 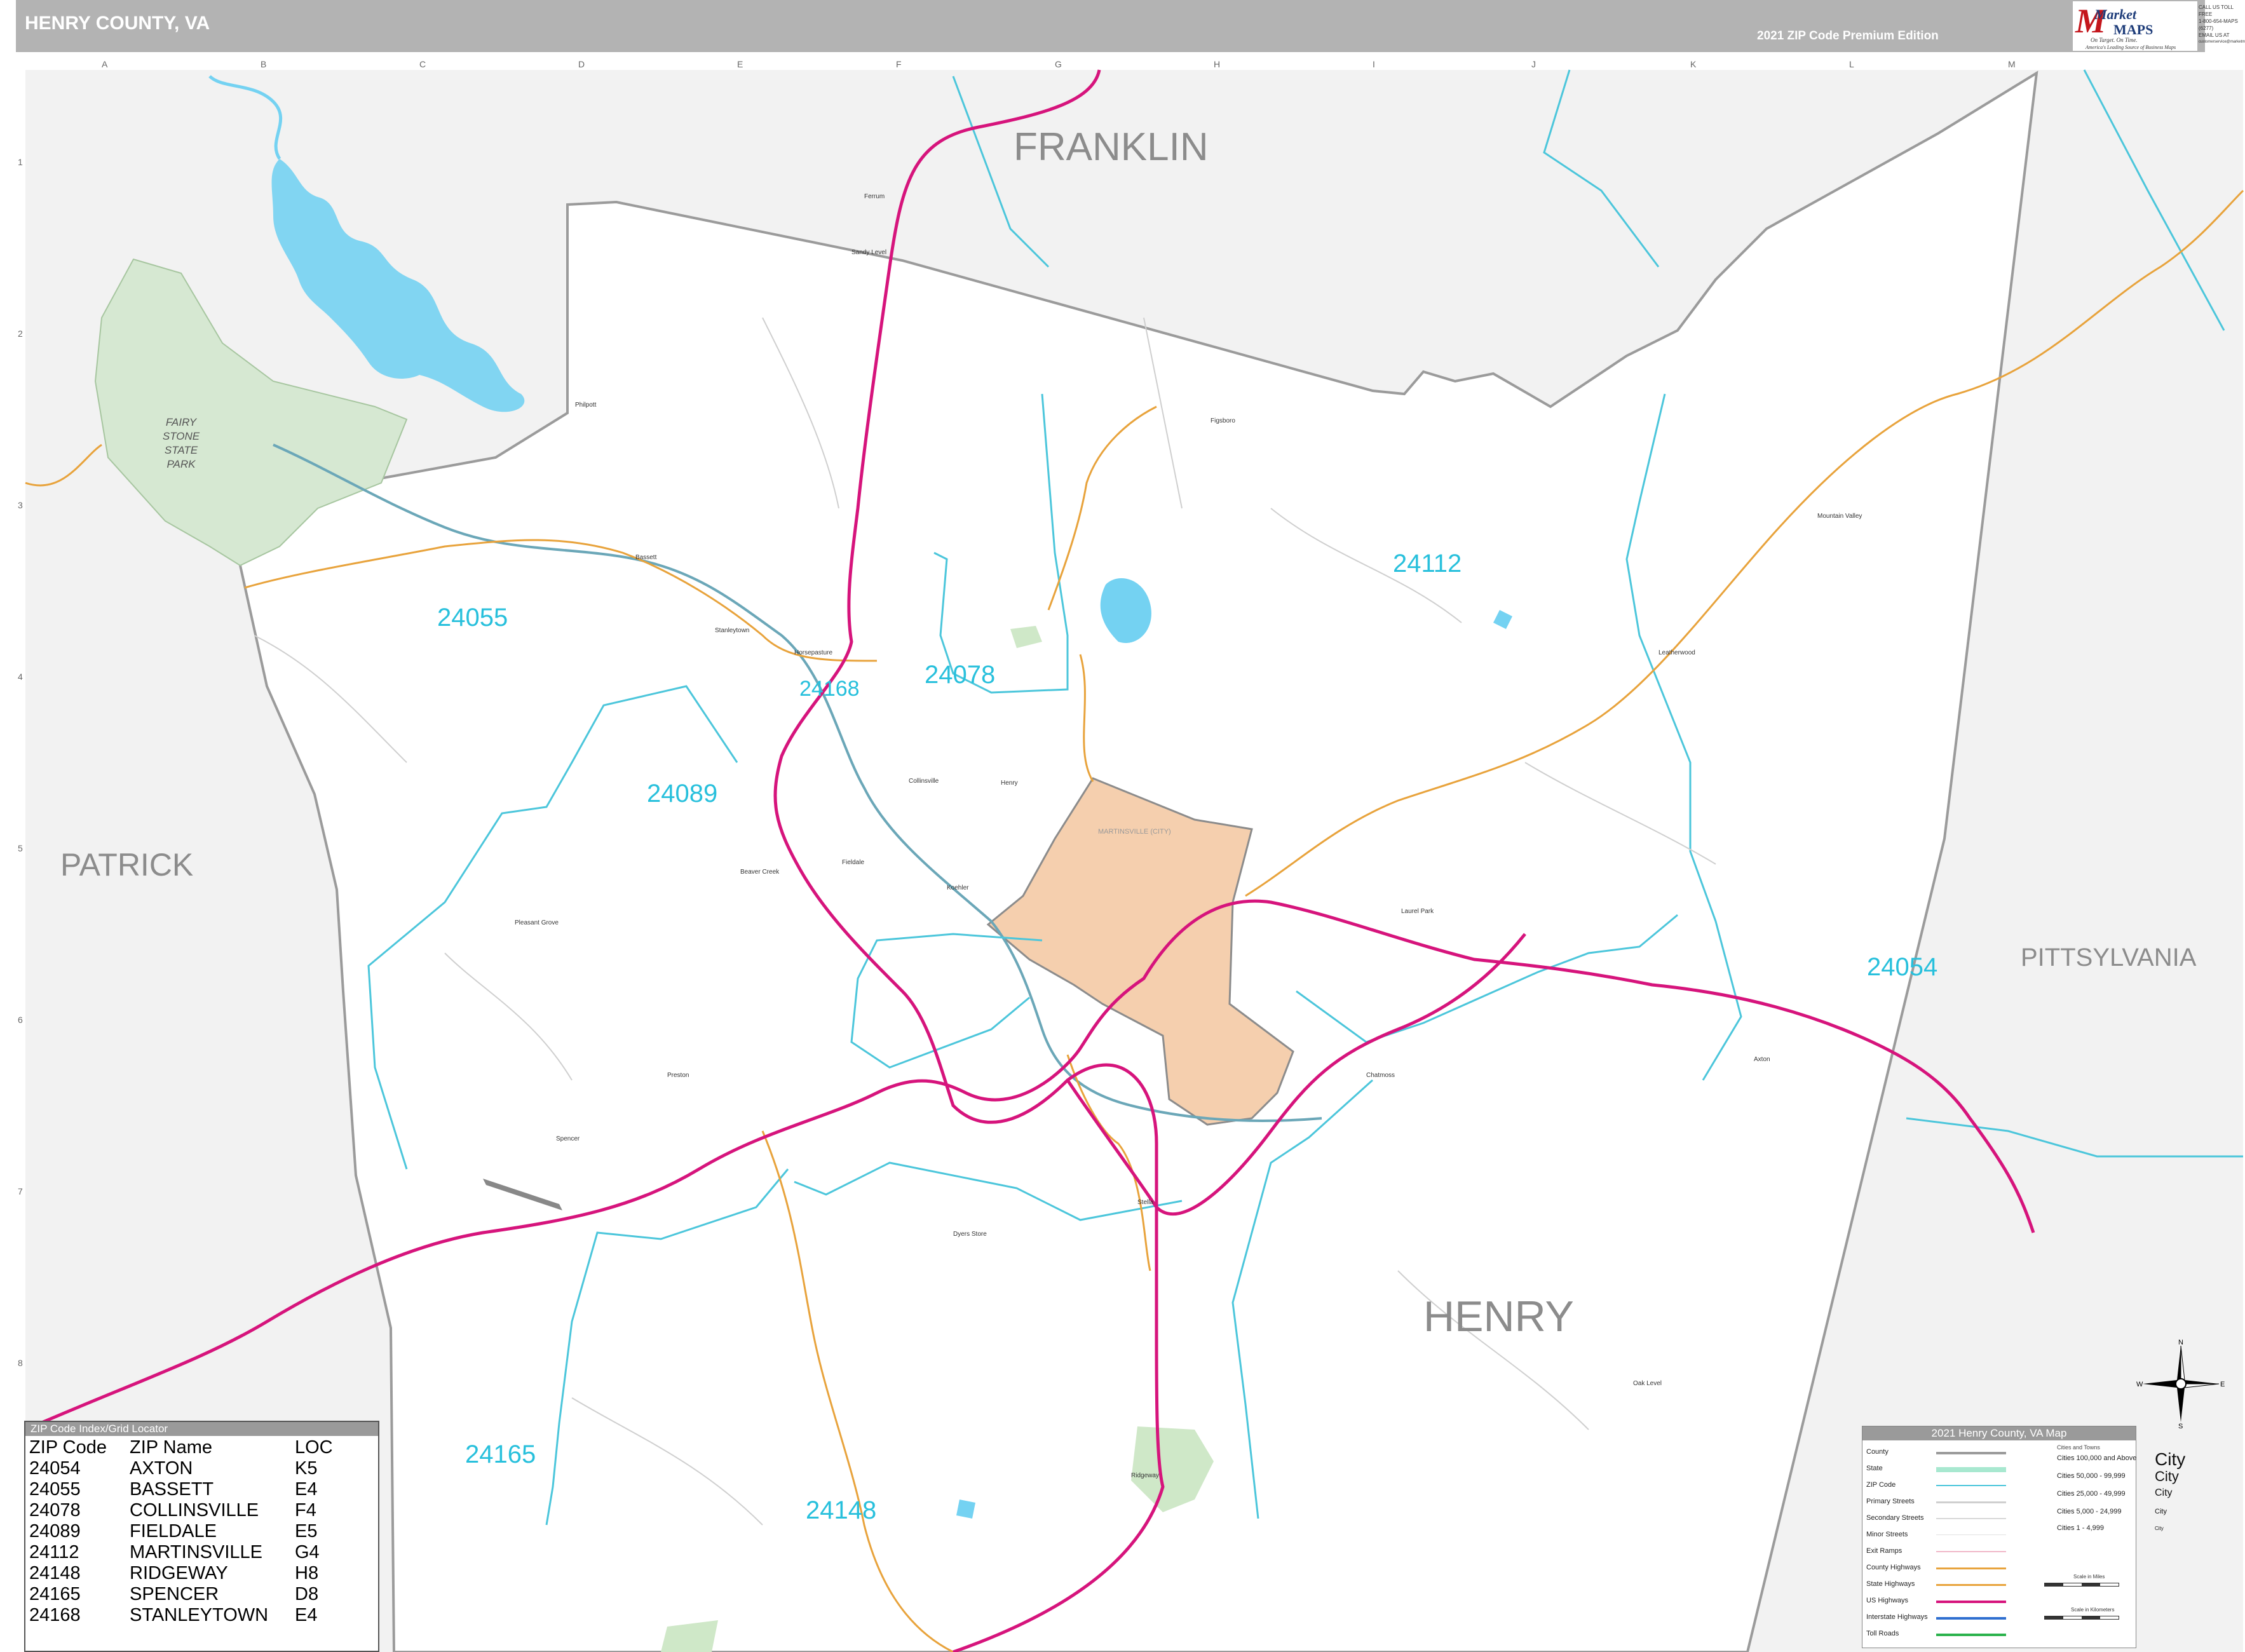 I want to click on place-label: Dyers Store, so click(x=970, y=1235).